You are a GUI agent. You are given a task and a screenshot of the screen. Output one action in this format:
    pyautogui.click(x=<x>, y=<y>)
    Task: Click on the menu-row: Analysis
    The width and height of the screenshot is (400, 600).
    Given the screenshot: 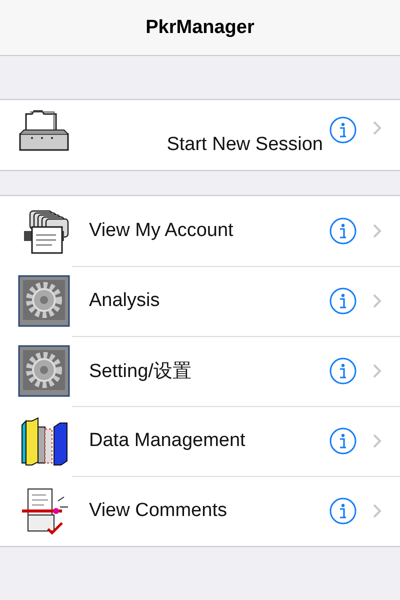 What is the action you would take?
    pyautogui.click(x=200, y=301)
    